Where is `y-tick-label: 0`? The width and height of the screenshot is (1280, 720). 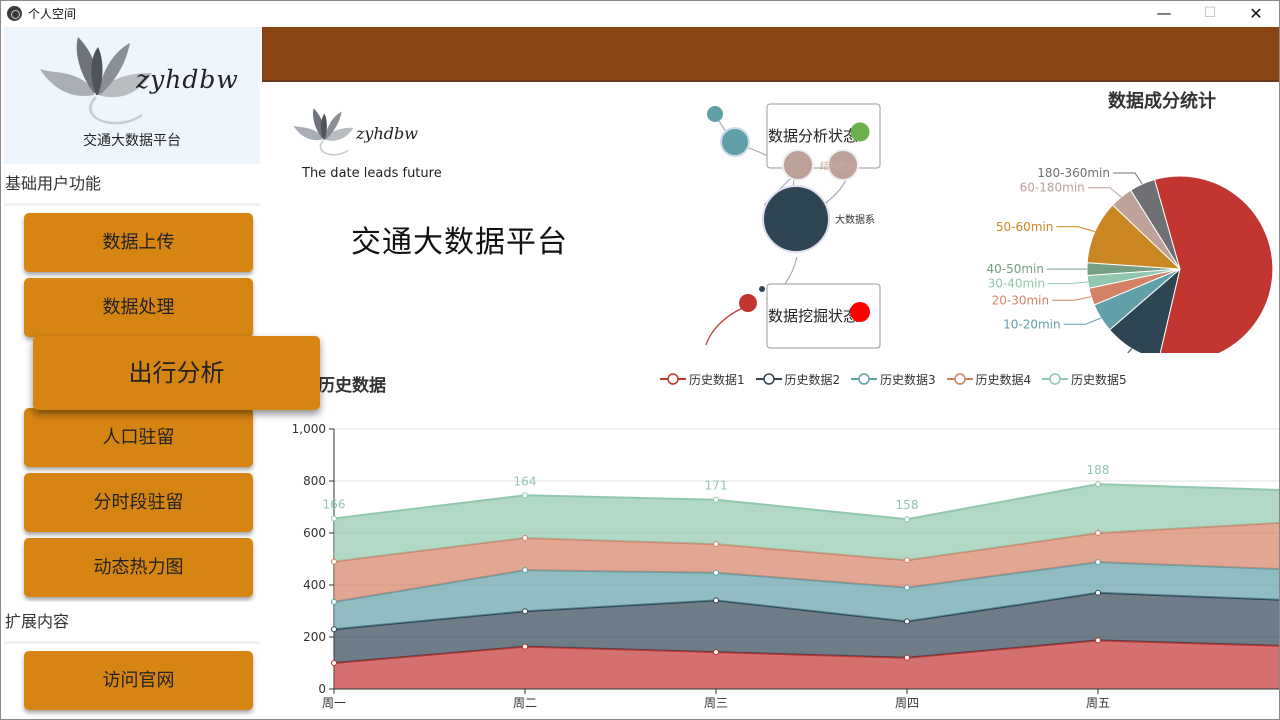
y-tick-label: 0 is located at coordinates (322, 689).